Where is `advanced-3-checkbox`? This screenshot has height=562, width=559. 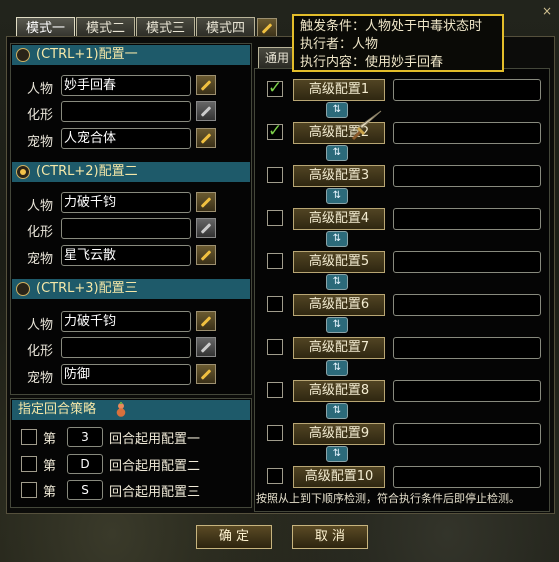
advanced-3-checkbox is located at coordinates (275, 175).